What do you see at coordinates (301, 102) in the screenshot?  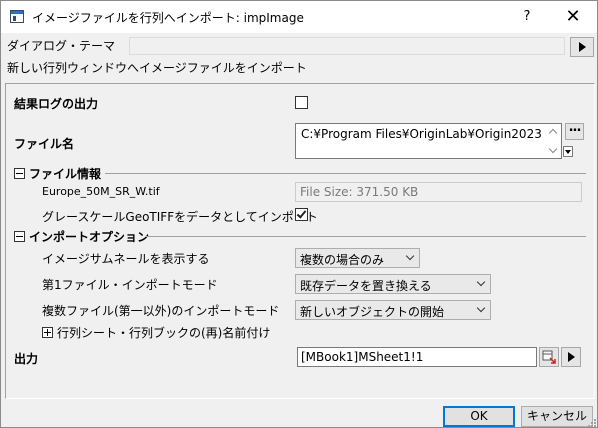 I see `result-log-checkbox` at bounding box center [301, 102].